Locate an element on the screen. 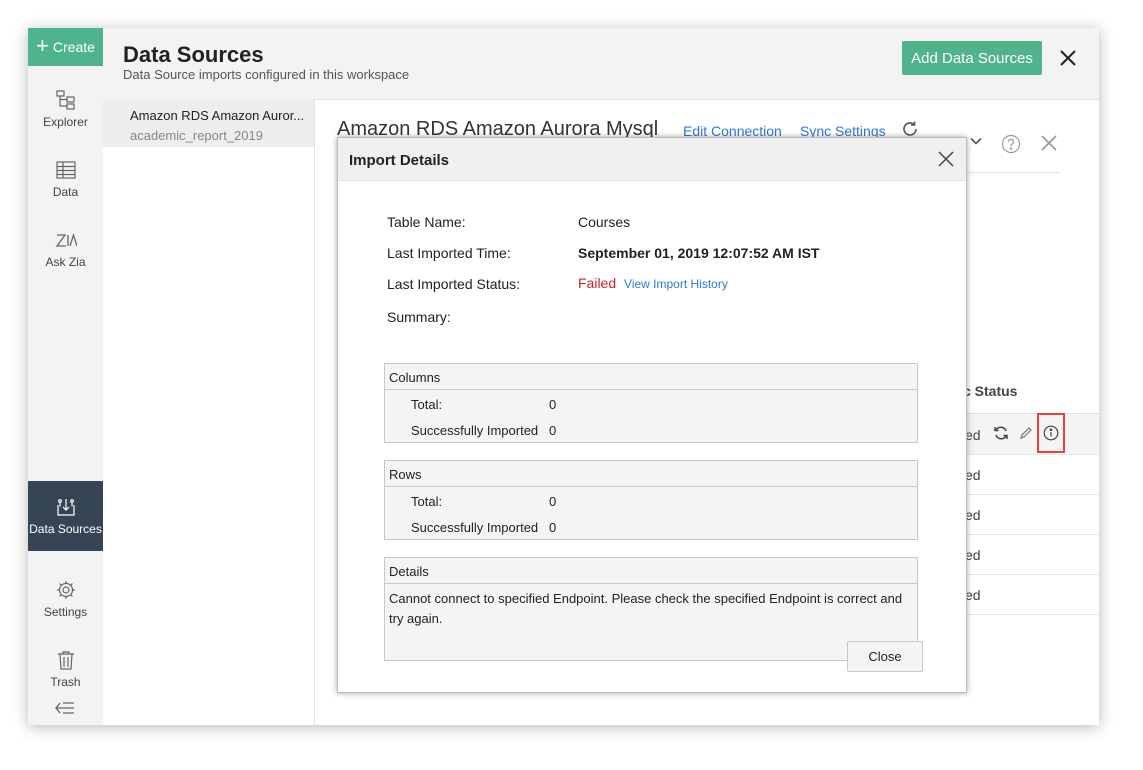 The image size is (1143, 770). help-icon is located at coordinates (1011, 144).